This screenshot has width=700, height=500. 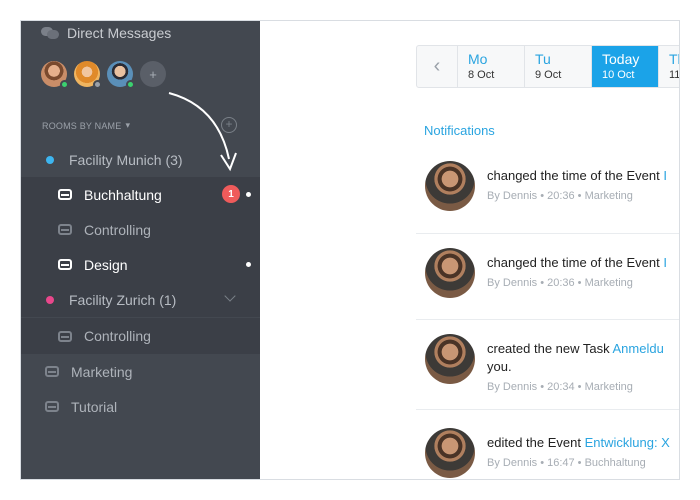 I want to click on notification-link: Entwicklung: X, so click(x=627, y=442).